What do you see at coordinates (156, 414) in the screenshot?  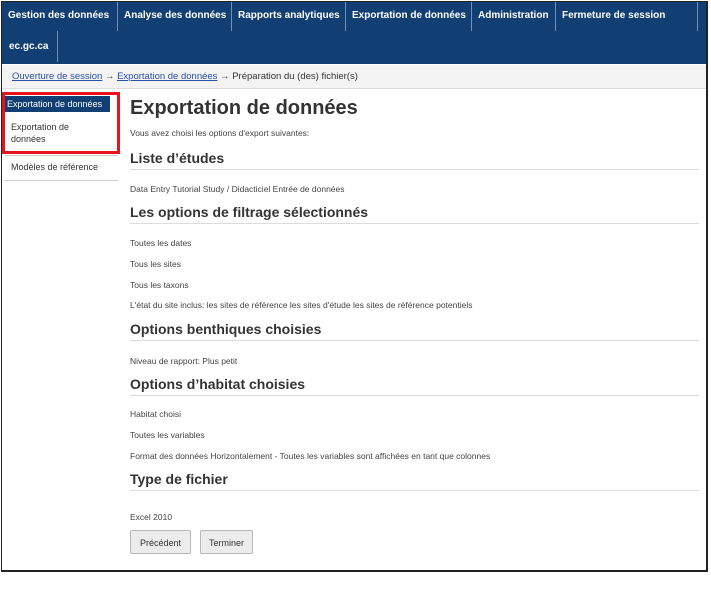 I see `habitat-line: Habitat choisi` at bounding box center [156, 414].